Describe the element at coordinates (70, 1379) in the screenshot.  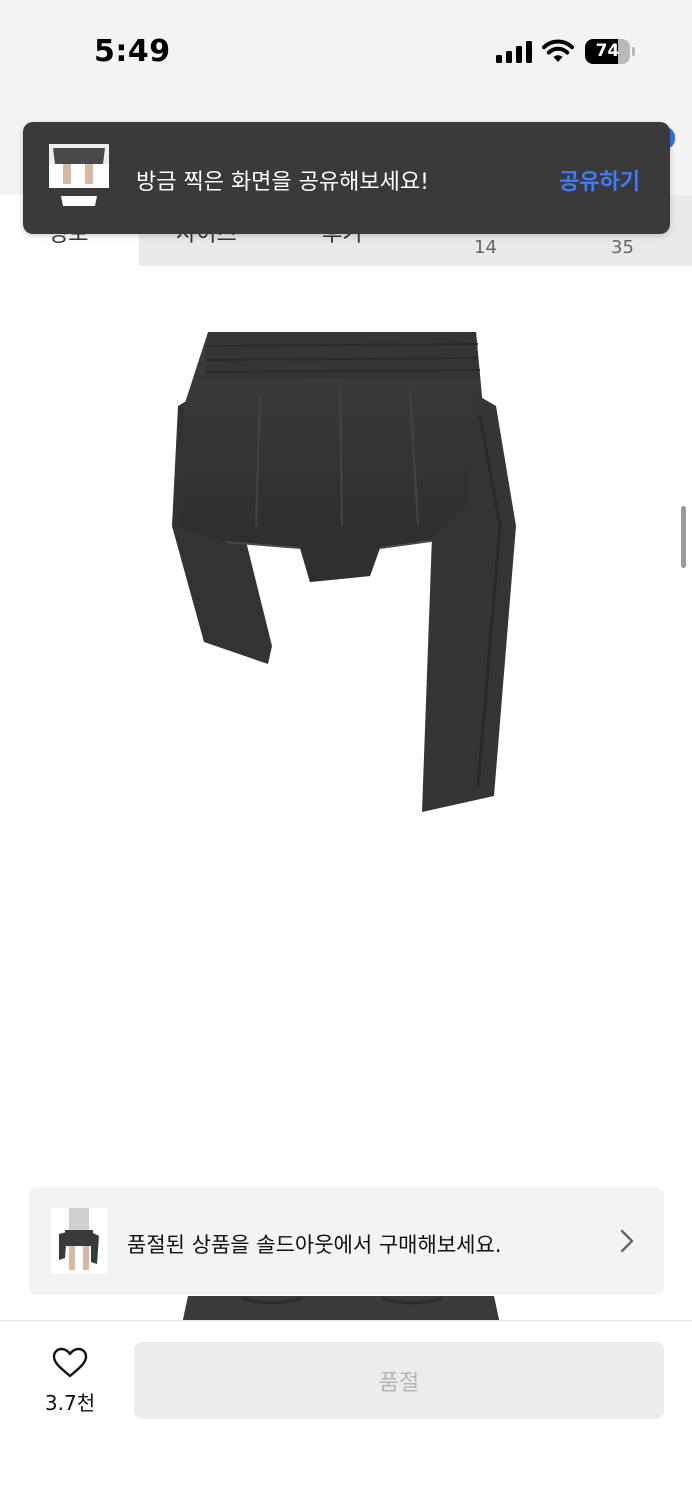
I see `like-button: 3.7천` at that location.